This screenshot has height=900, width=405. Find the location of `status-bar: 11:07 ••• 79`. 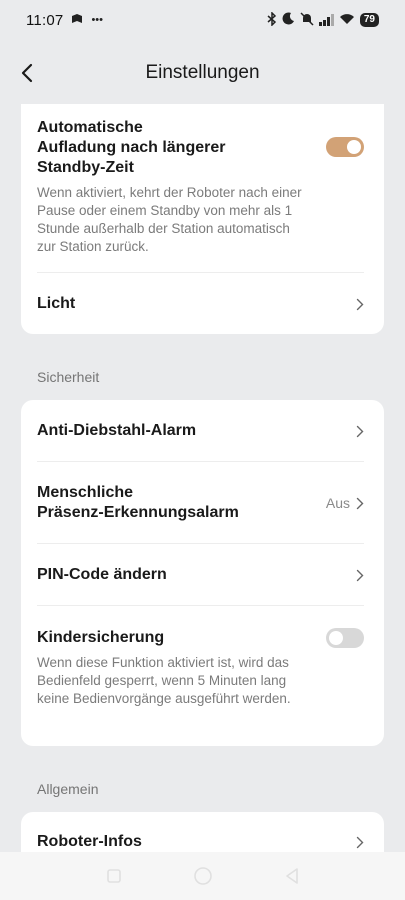

status-bar: 11:07 ••• 79 is located at coordinates (202, 20).